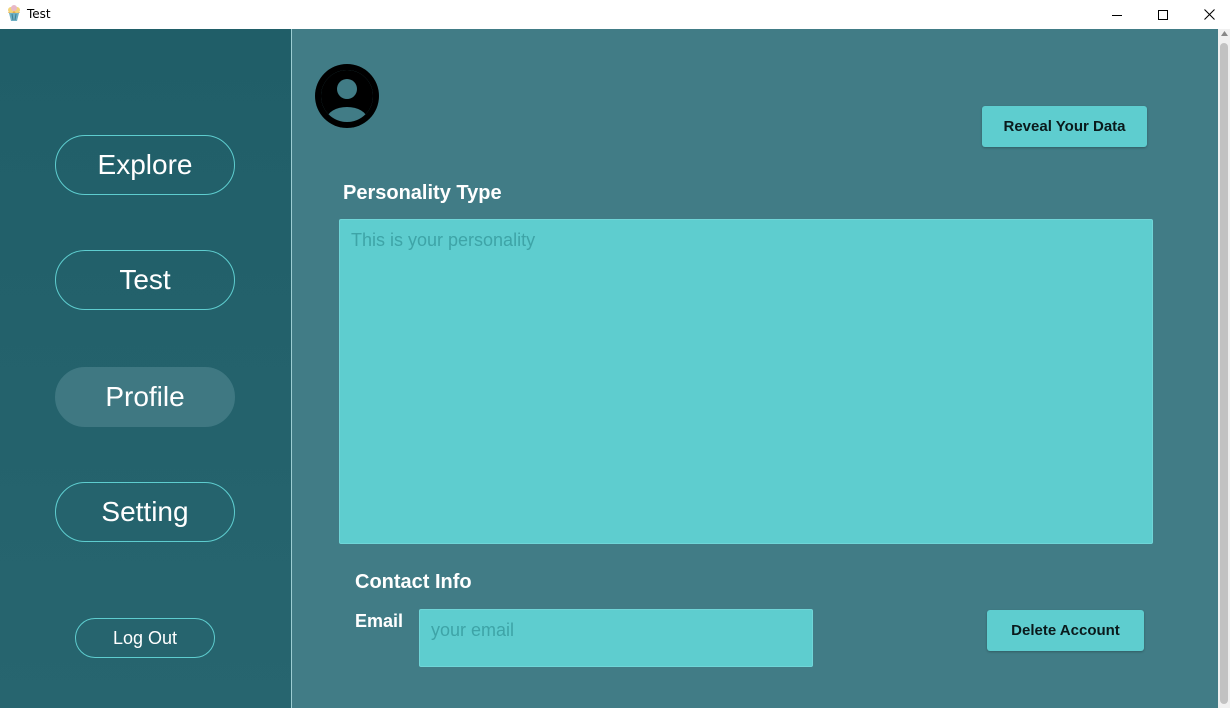  I want to click on minimize-icon, so click(1117, 15).